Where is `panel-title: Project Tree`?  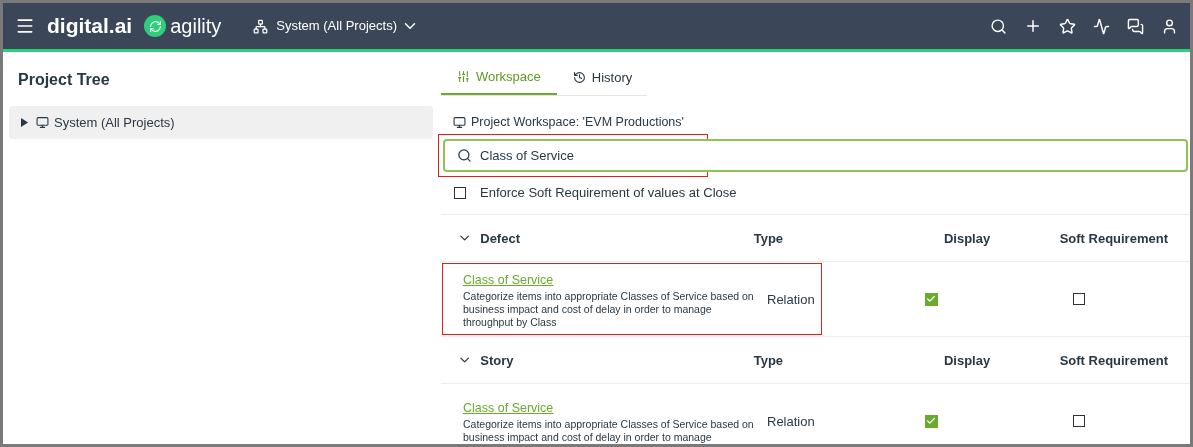
panel-title: Project Tree is located at coordinates (64, 80).